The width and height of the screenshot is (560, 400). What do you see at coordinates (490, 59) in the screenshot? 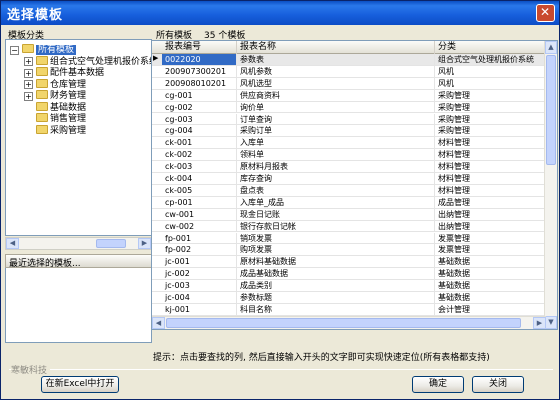
I see `table-cell: 组合式空气处理机报价系统` at bounding box center [490, 59].